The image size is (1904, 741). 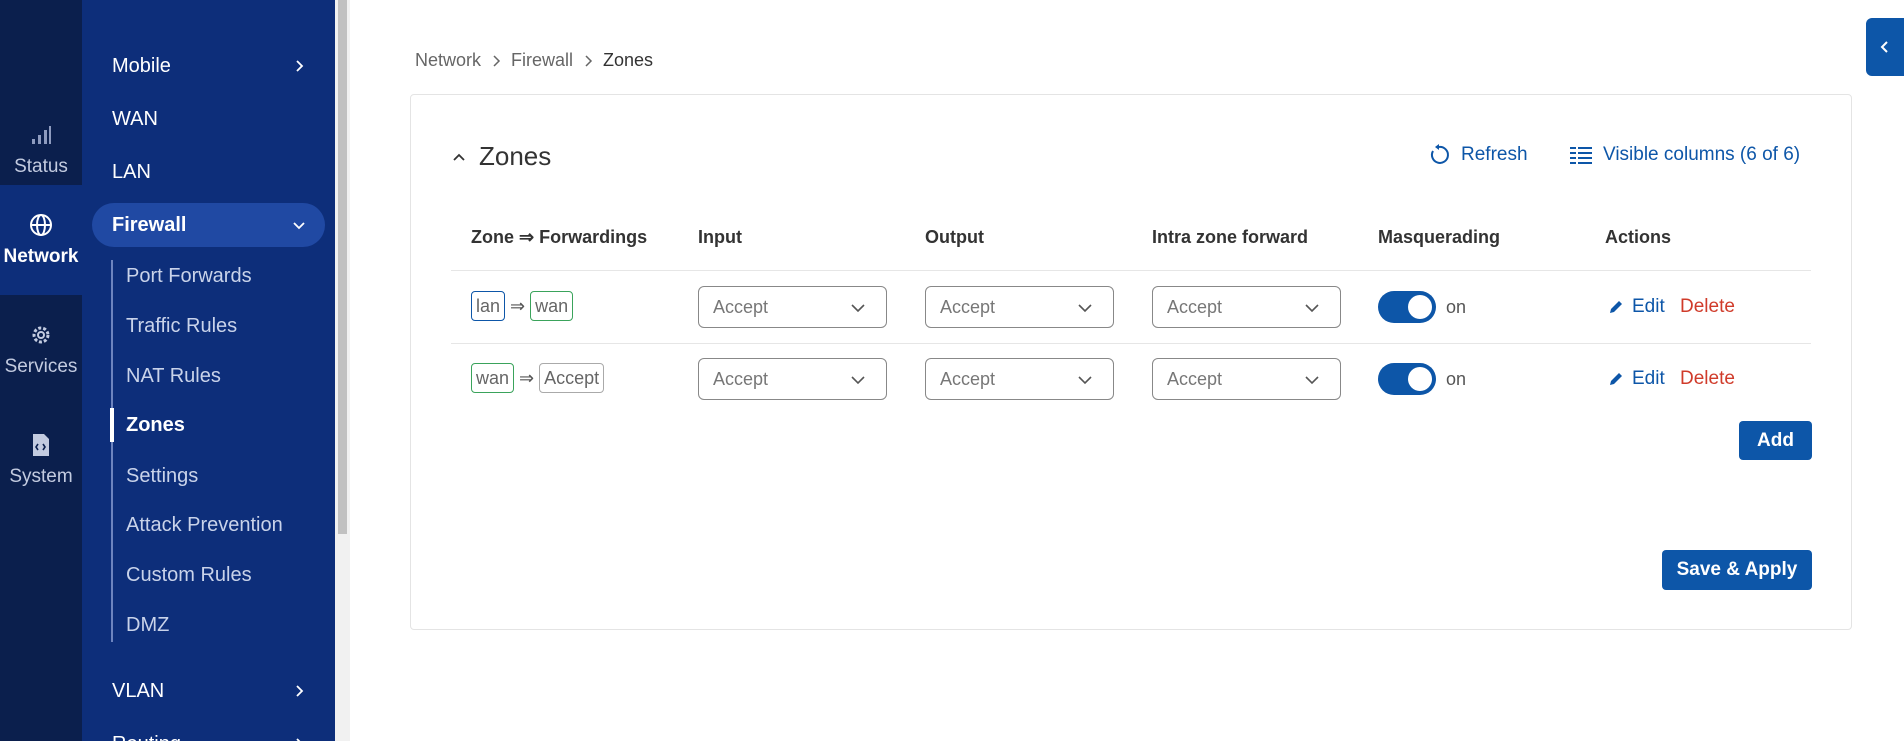 What do you see at coordinates (173, 375) in the screenshot?
I see `submenu-label: NAT Rules` at bounding box center [173, 375].